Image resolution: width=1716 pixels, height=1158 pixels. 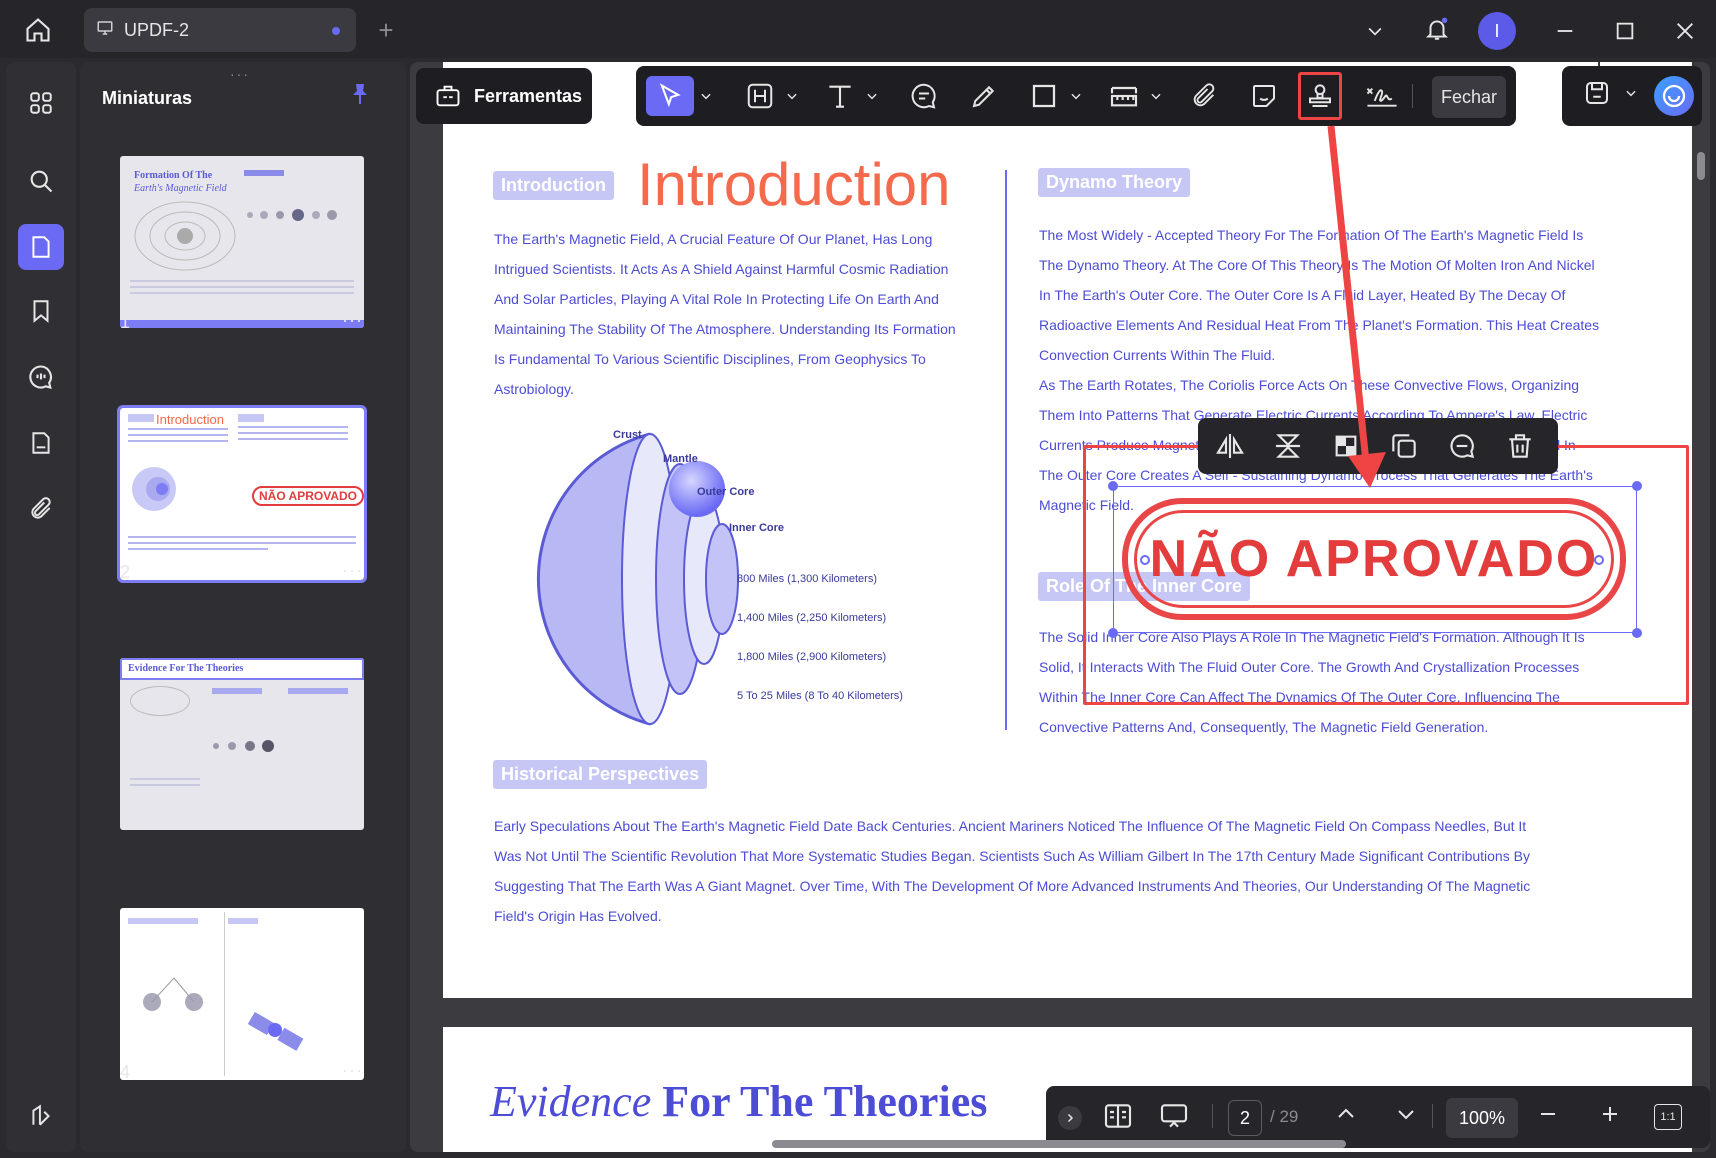 What do you see at coordinates (760, 96) in the screenshot?
I see `heading-text-icon` at bounding box center [760, 96].